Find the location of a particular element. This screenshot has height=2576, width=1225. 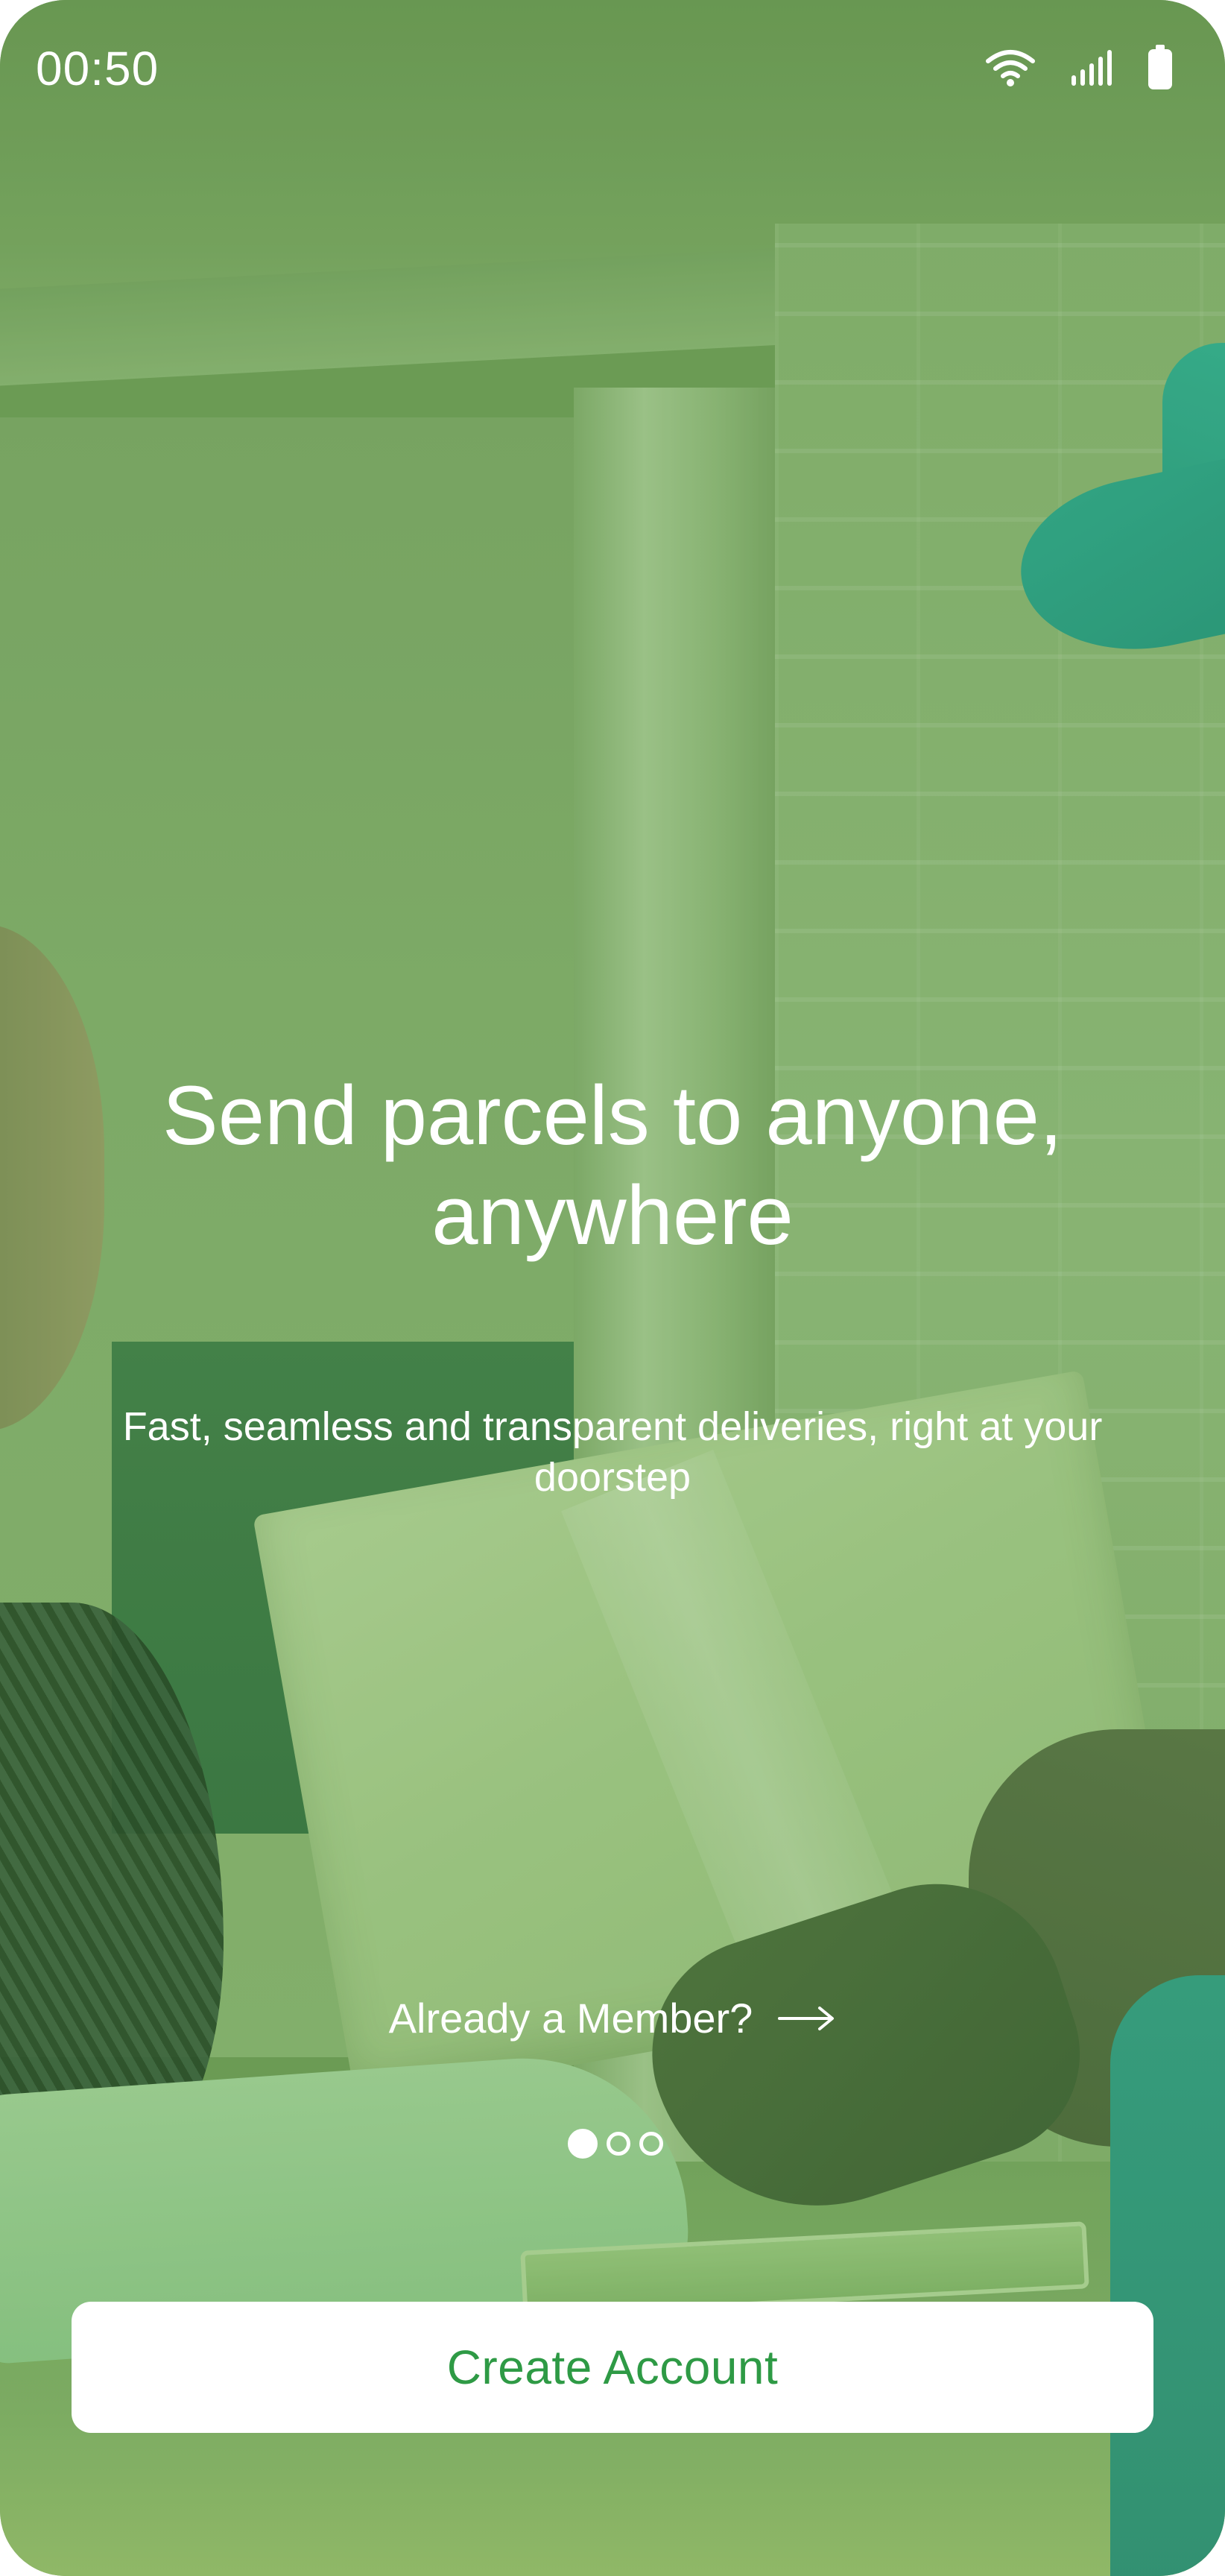

signal-icon is located at coordinates (1091, 67).